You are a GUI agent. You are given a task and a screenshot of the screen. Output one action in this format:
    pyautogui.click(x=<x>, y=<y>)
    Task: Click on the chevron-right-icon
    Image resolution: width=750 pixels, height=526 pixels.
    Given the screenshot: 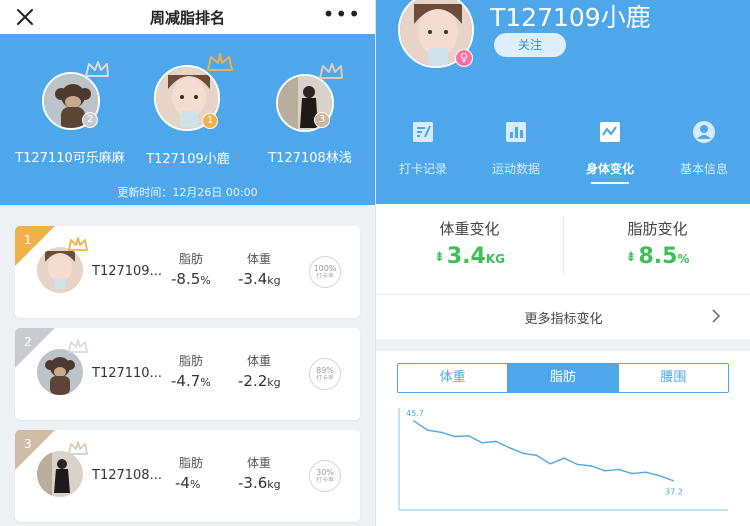 What is the action you would take?
    pyautogui.click(x=716, y=316)
    